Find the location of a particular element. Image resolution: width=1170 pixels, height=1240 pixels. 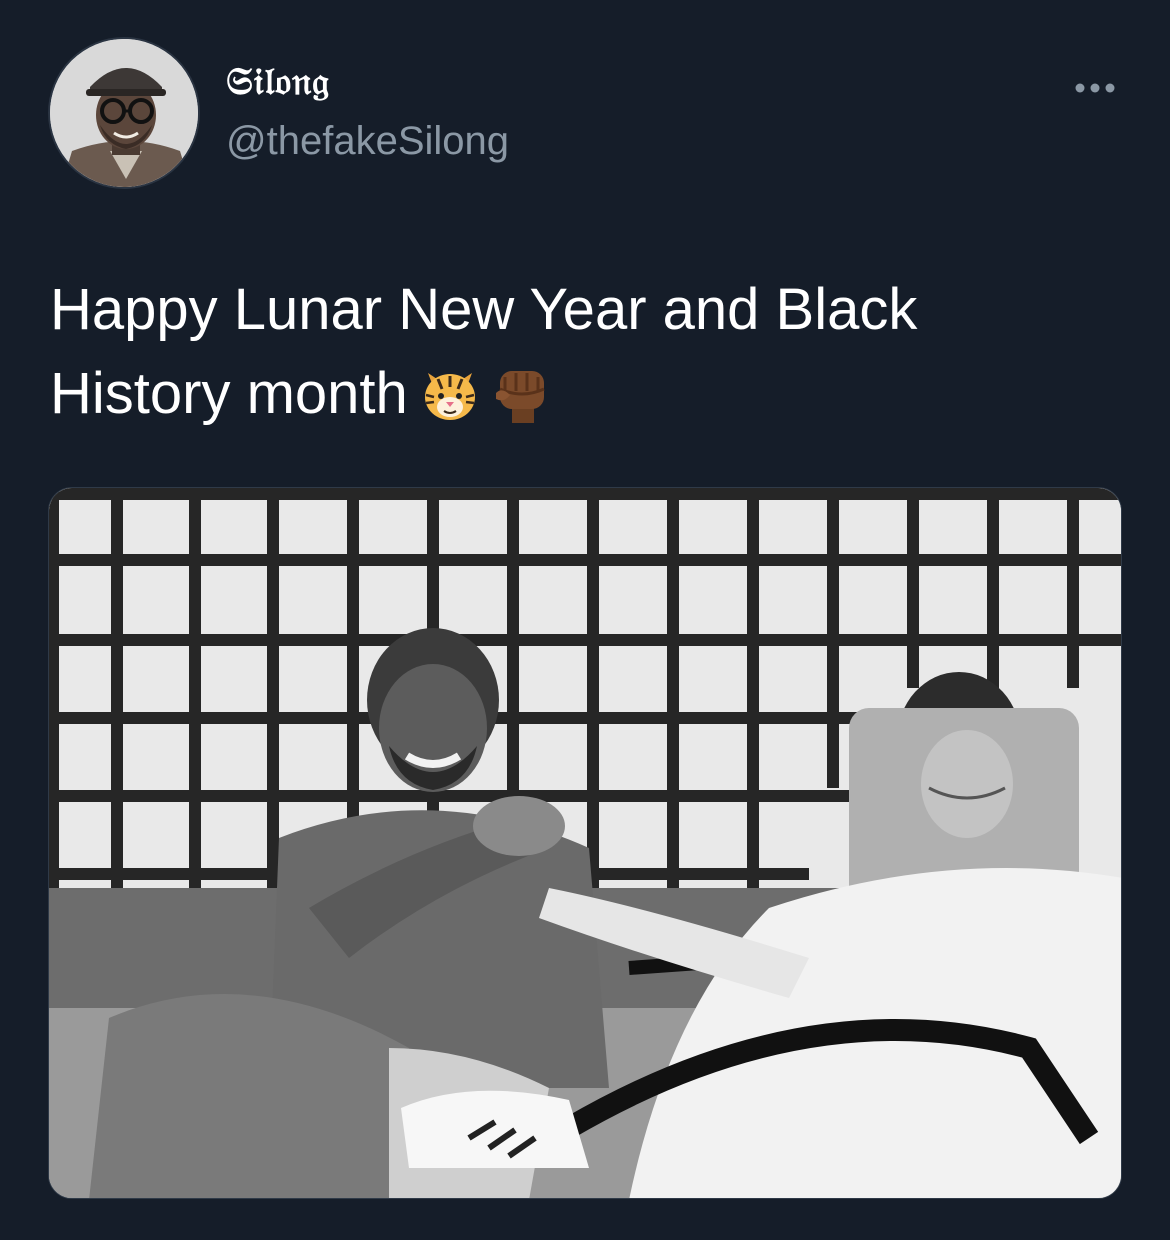

display-name: 𝔖𝔦𝔩𝔬𝔫𝔤 is located at coordinates (278, 81).